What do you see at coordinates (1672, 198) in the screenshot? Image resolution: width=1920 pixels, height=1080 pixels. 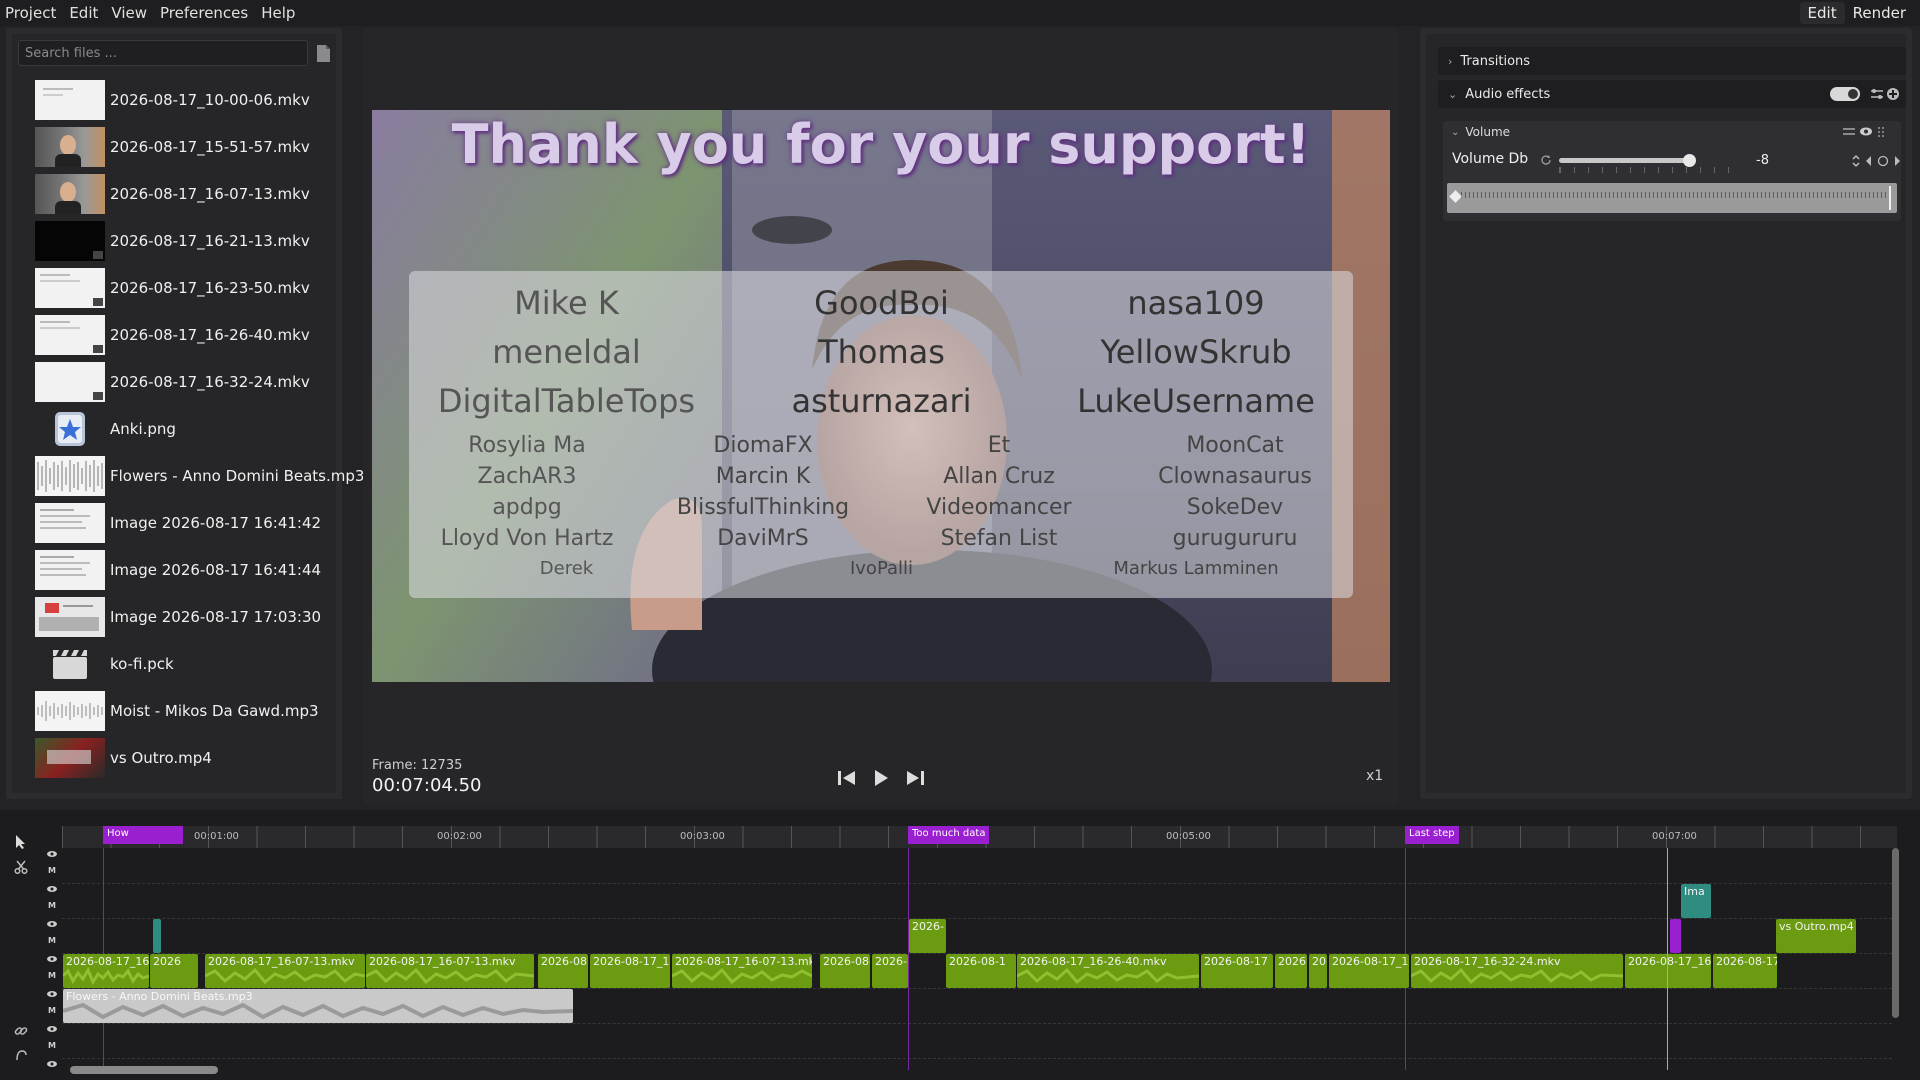 I see `volume-keyframe-track` at bounding box center [1672, 198].